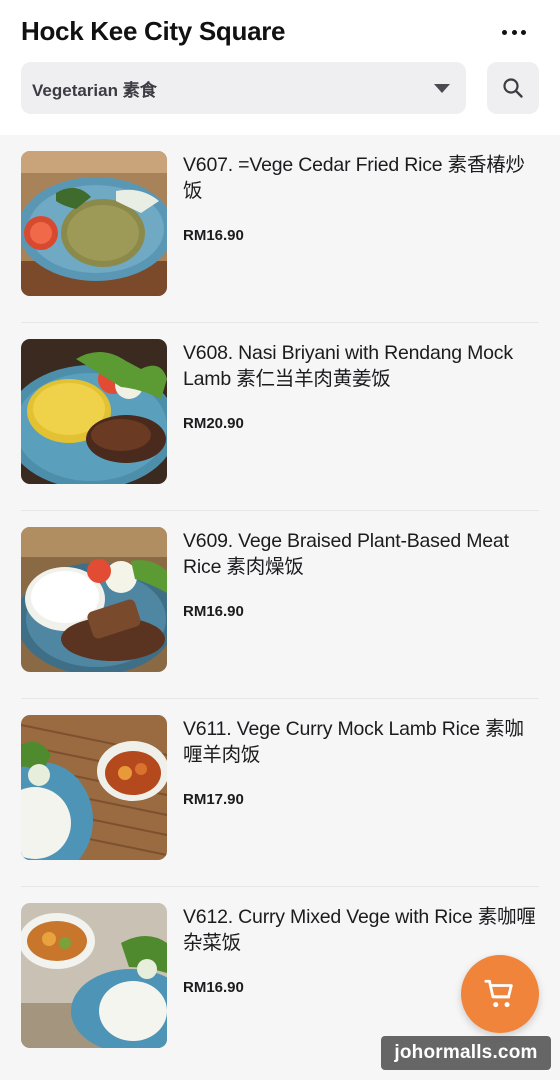 The height and width of the screenshot is (1080, 560). I want to click on shopping-cart-icon, so click(498, 993).